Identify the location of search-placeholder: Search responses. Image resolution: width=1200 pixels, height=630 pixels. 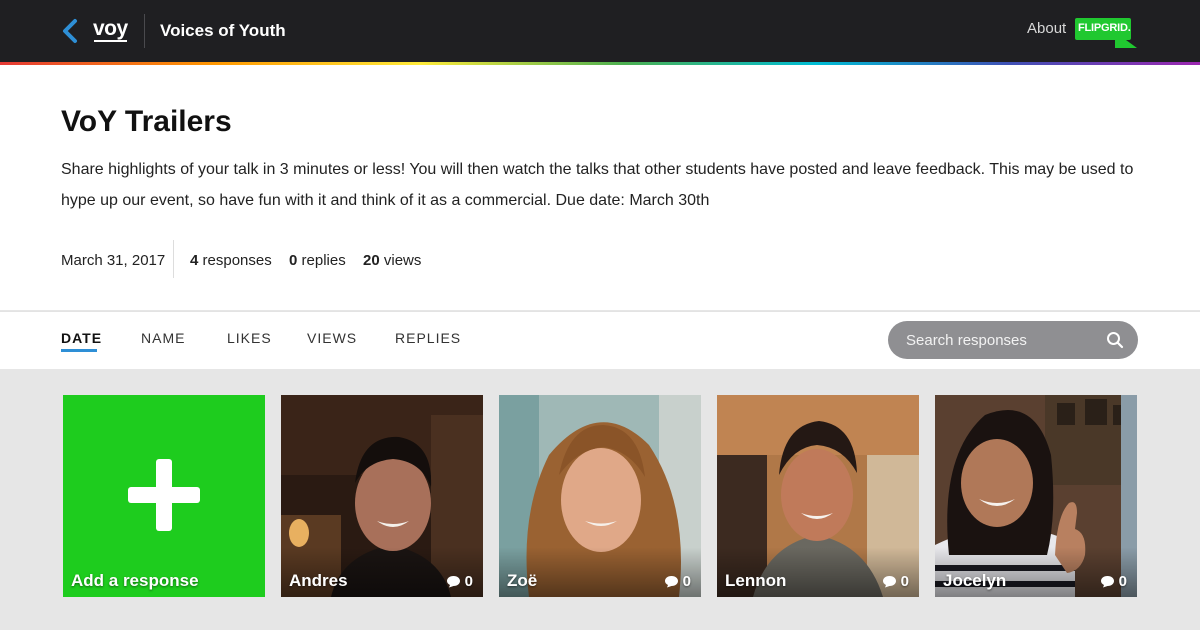
(966, 340).